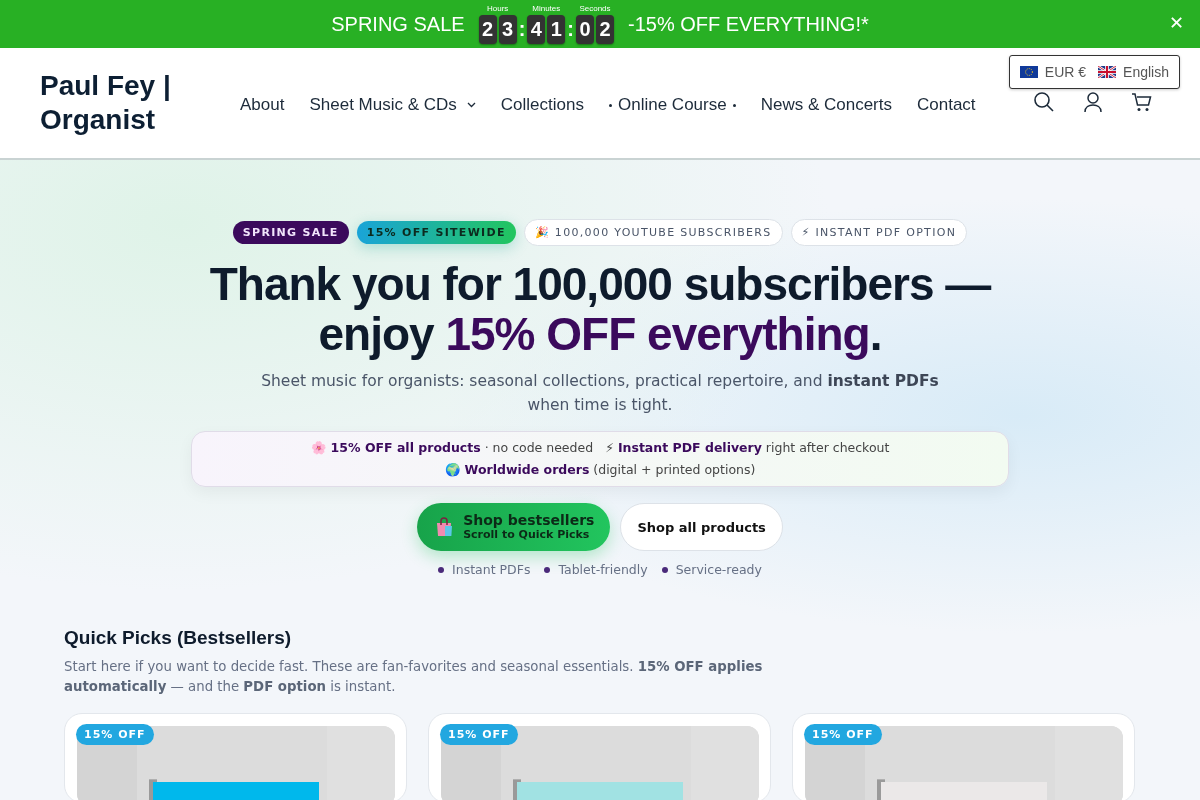  Describe the element at coordinates (536, 29) in the screenshot. I see `countdown-digit: 4` at that location.